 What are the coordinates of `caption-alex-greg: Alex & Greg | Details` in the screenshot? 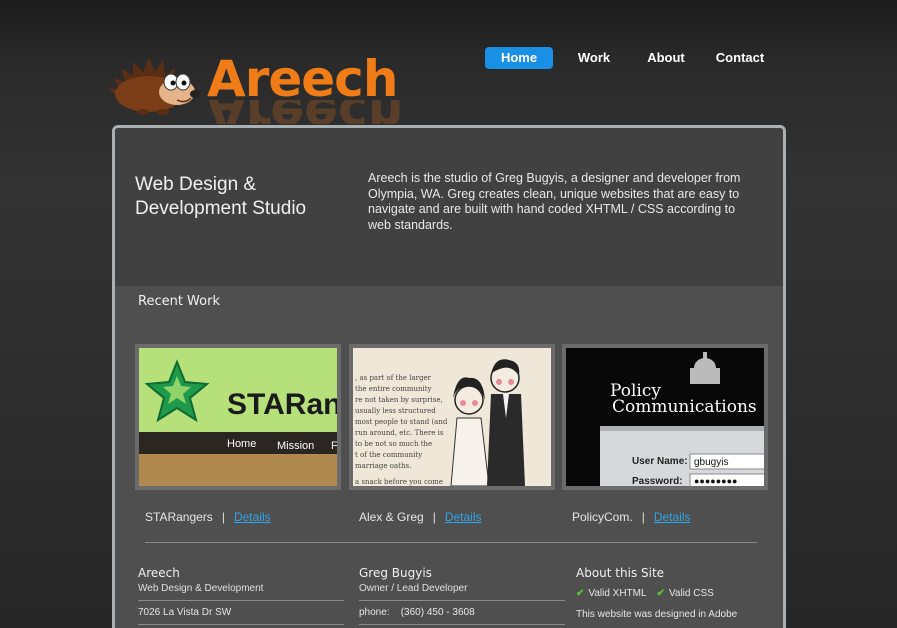 It's located at (420, 517).